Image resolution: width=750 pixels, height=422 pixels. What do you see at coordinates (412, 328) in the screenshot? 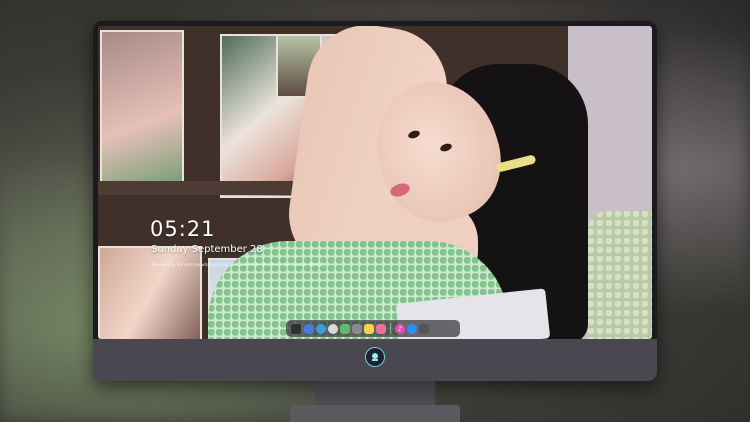
I see `app-store-icon` at bounding box center [412, 328].